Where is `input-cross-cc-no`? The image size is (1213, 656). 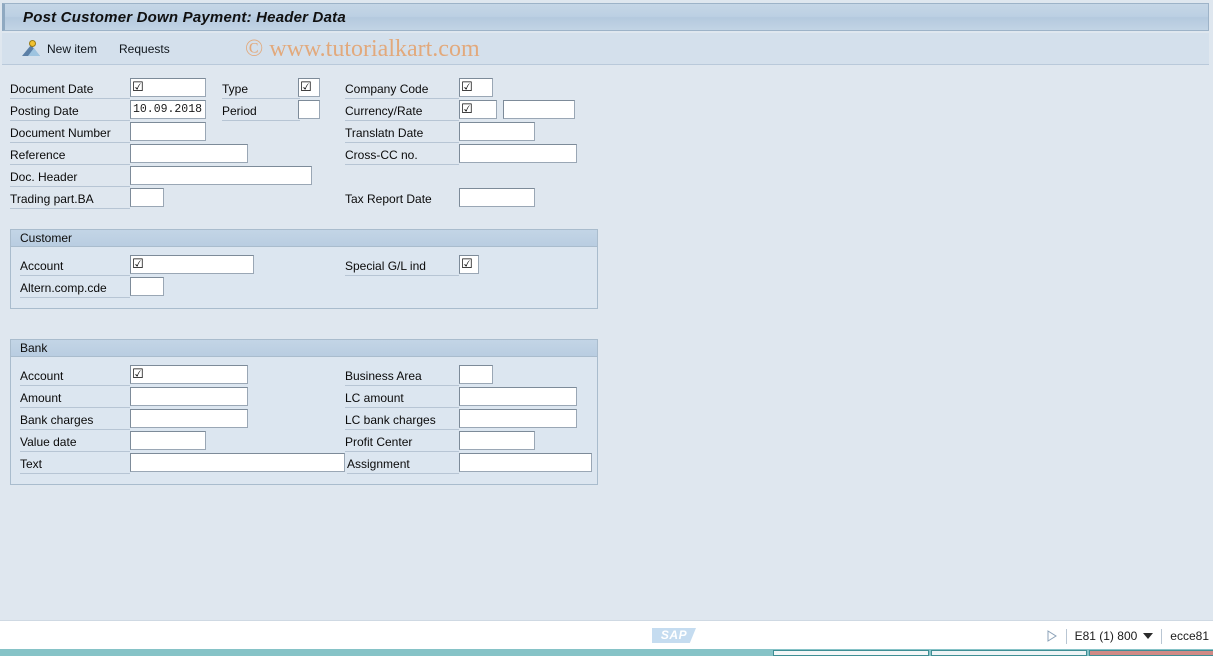
input-cross-cc-no is located at coordinates (518, 153).